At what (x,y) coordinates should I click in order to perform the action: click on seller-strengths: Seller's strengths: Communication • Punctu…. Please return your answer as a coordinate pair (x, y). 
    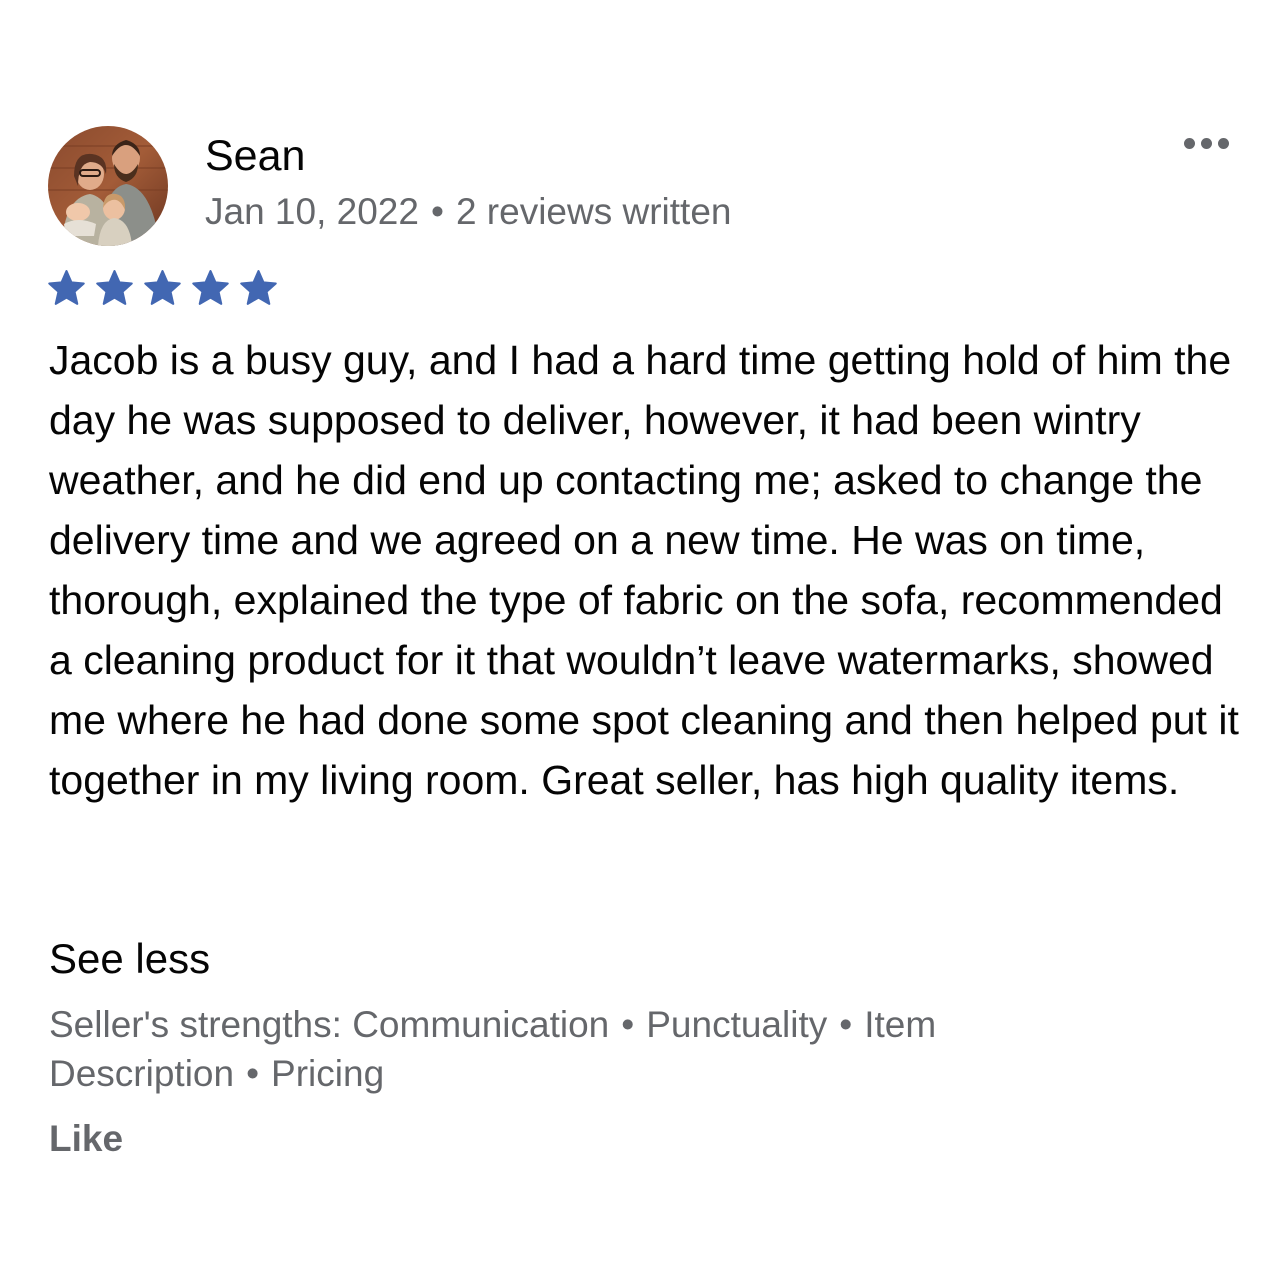
    Looking at the image, I should click on (569, 1049).